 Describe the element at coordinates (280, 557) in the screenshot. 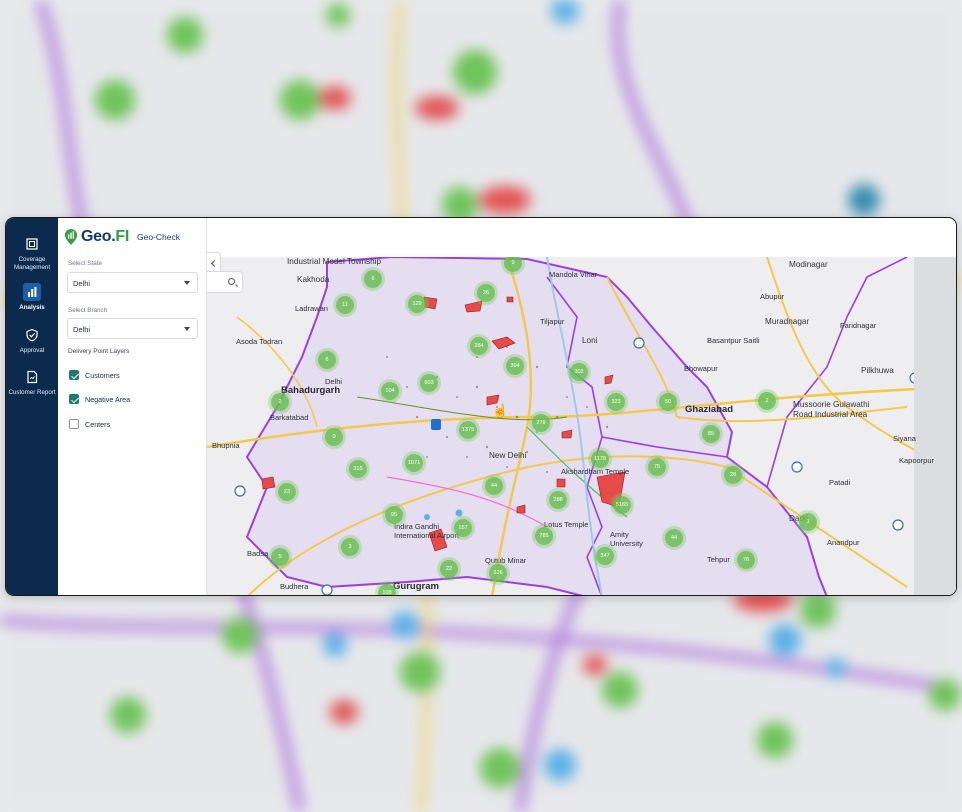

I see `customer-cluster: 5` at that location.